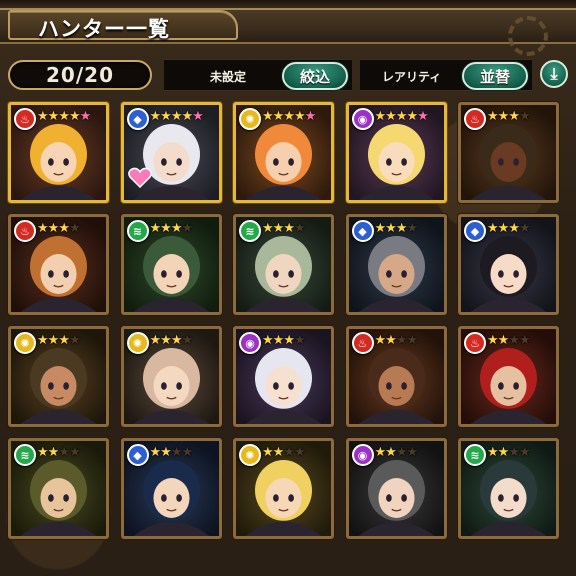 The width and height of the screenshot is (576, 576). I want to click on filter-button: 絞込, so click(315, 76).